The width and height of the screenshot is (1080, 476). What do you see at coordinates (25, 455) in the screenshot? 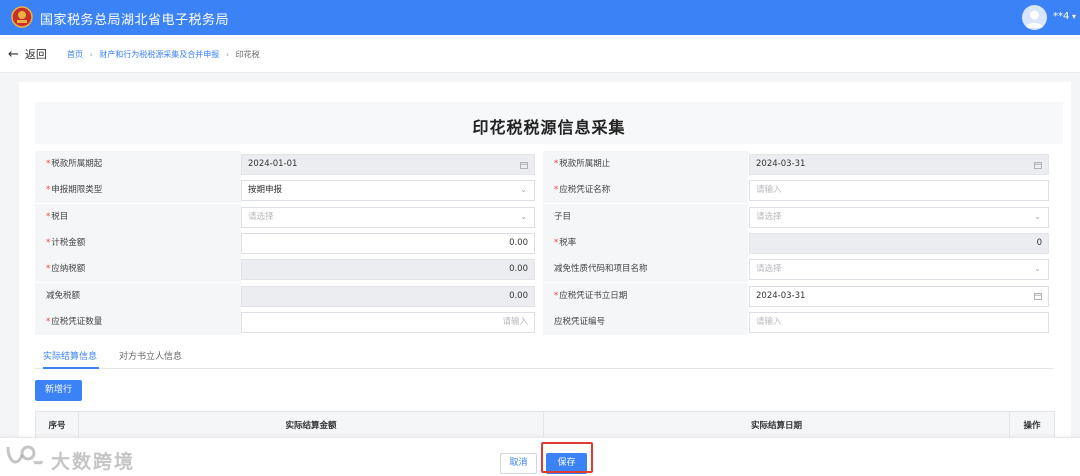
I see `watermark-logo-icon` at bounding box center [25, 455].